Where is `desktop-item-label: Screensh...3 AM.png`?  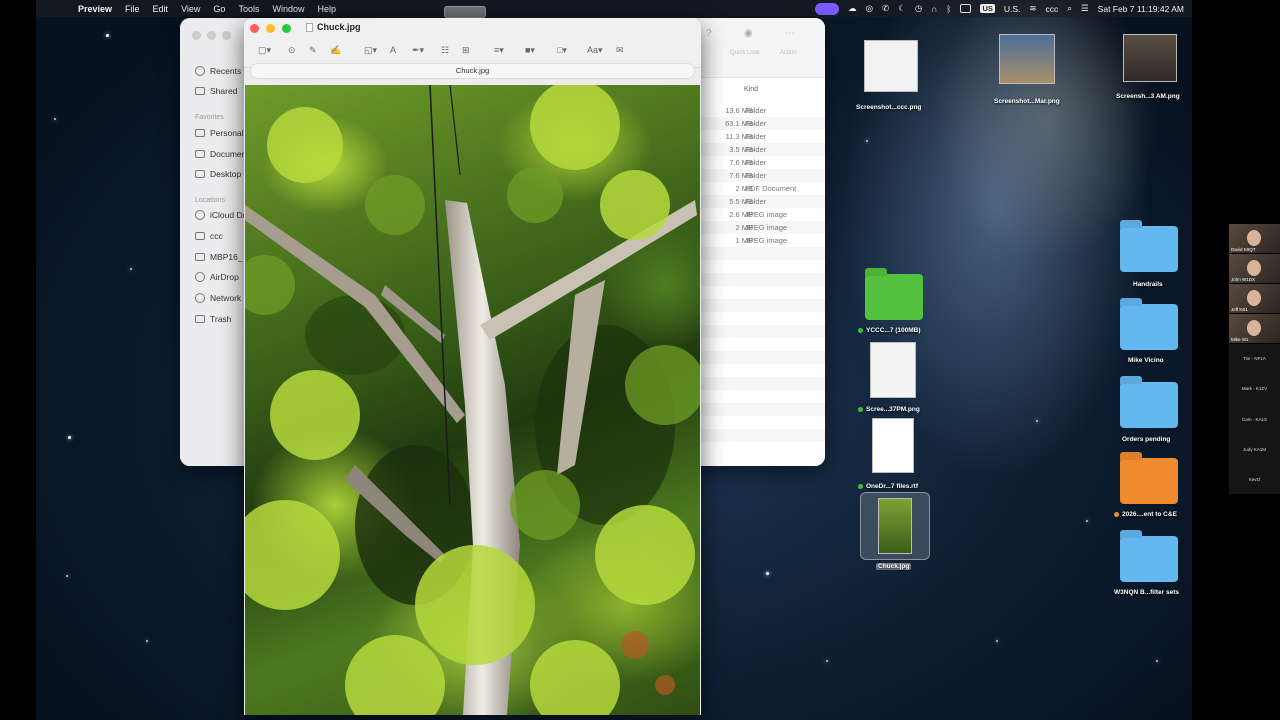
desktop-item-label: Screensh...3 AM.png is located at coordinates (1148, 96).